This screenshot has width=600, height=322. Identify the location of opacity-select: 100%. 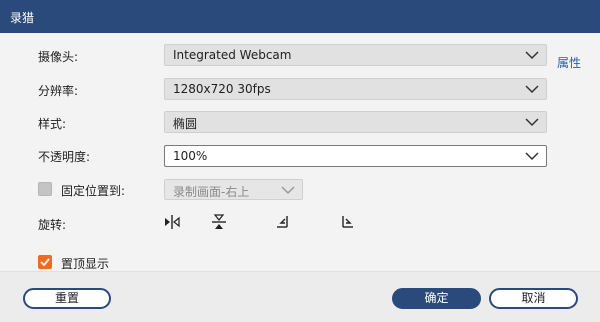
(355, 156).